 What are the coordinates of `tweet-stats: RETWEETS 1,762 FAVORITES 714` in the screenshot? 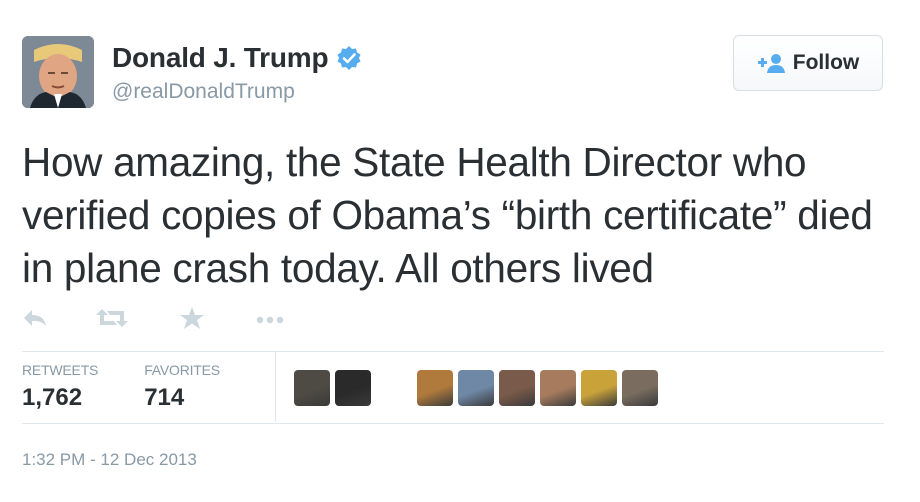 It's located at (144, 387).